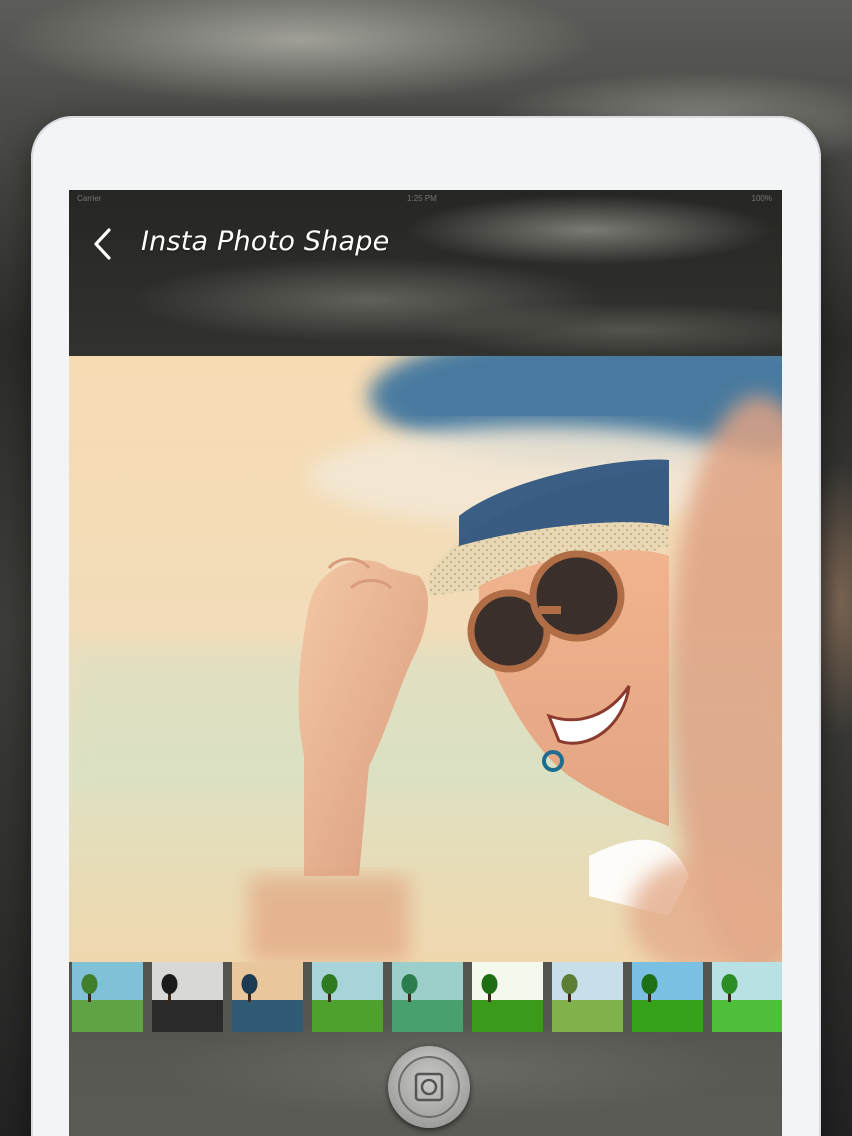 The width and height of the screenshot is (852, 1136). I want to click on capture-inner-ring, so click(429, 1087).